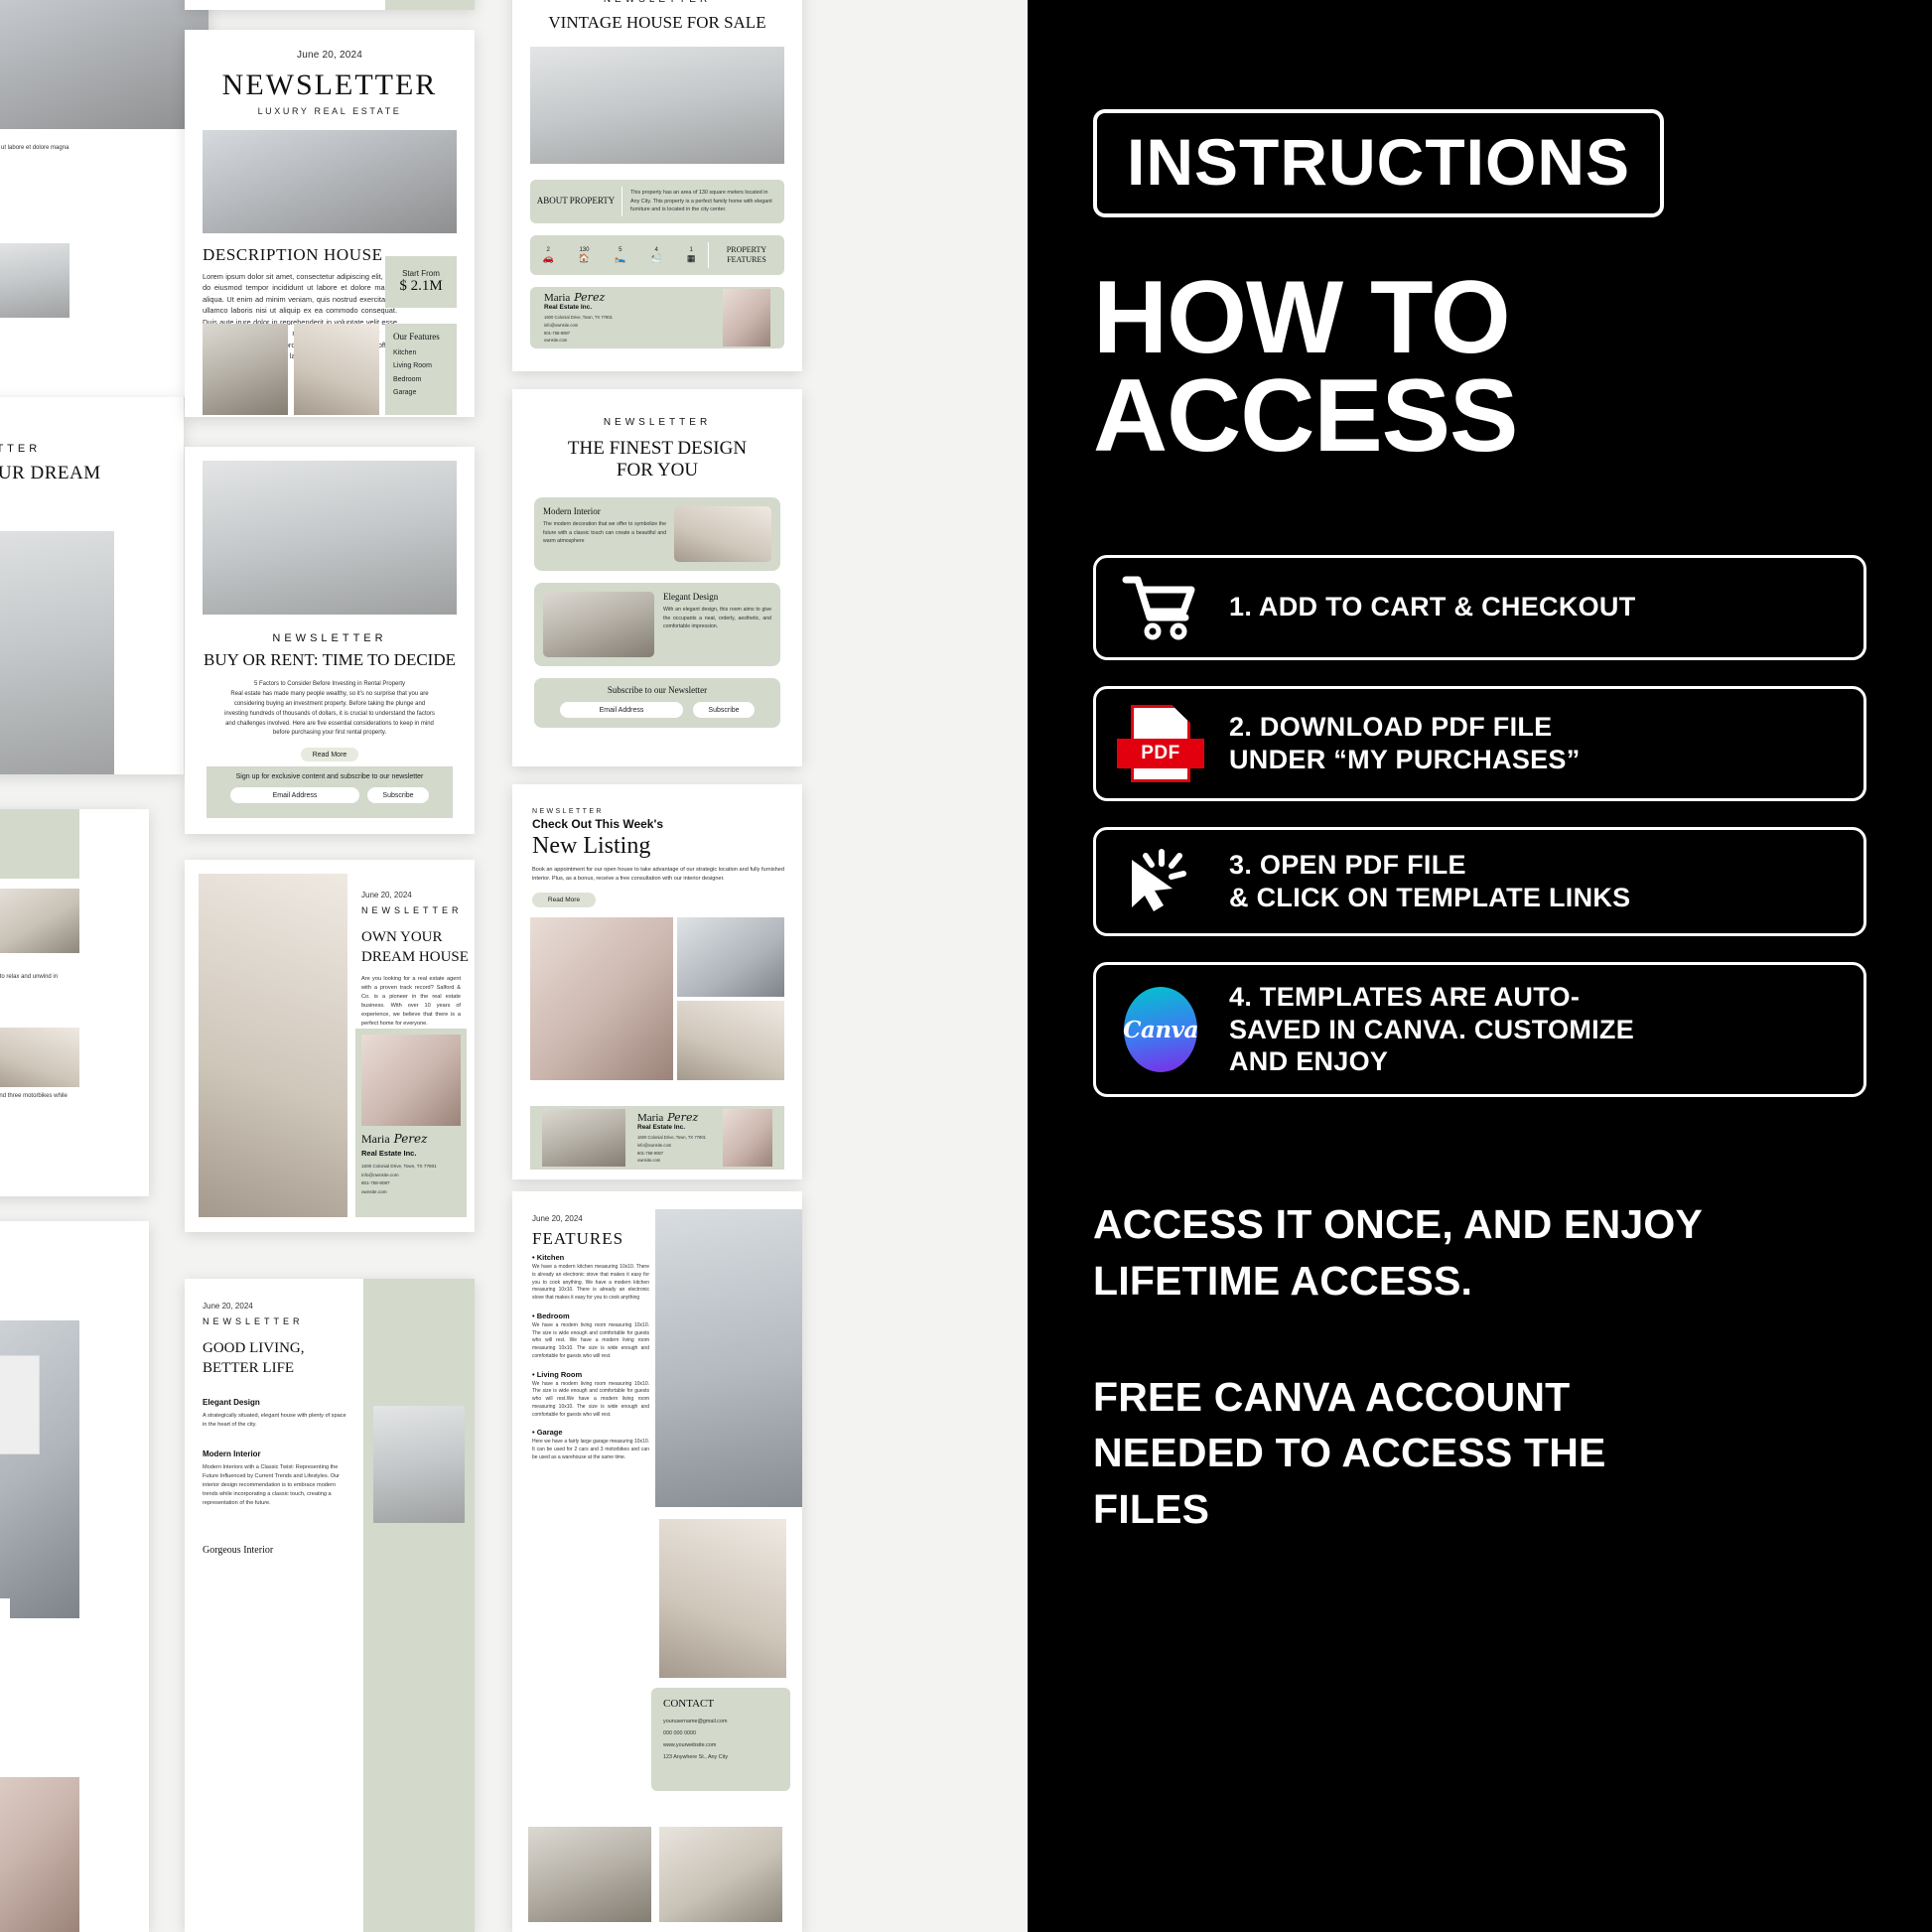 Image resolution: width=1932 pixels, height=1932 pixels. What do you see at coordinates (1160, 1029) in the screenshot?
I see `canva-logo-icon: Canva` at bounding box center [1160, 1029].